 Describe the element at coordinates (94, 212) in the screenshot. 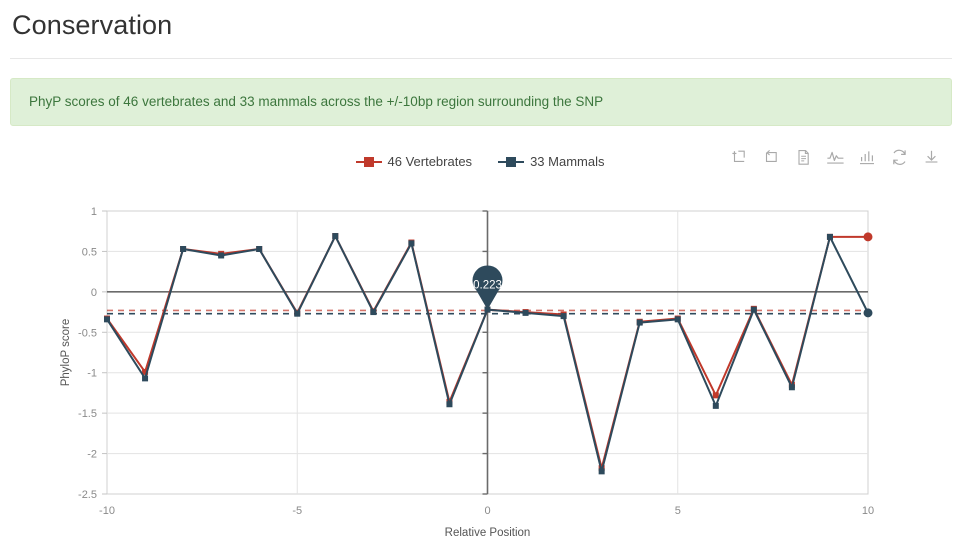

I see `y-tick-label: 1` at that location.